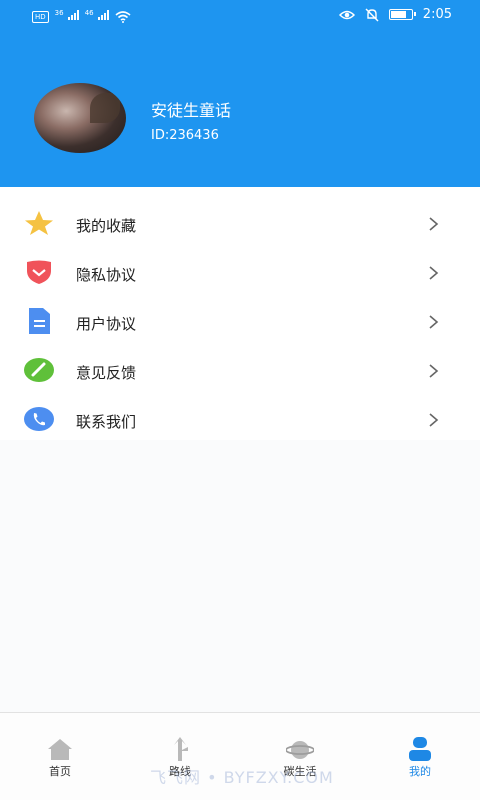 Image resolution: width=480 pixels, height=800 pixels. Describe the element at coordinates (420, 771) in the screenshot. I see `tab-label: 我的` at that location.